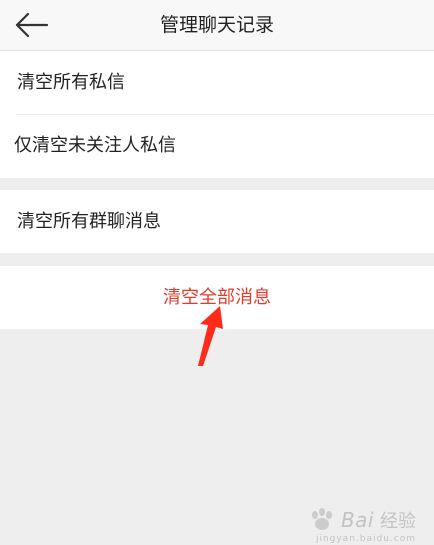 Image resolution: width=434 pixels, height=545 pixels. I want to click on group-messages-group: 清空所有群聊消息, so click(217, 221).